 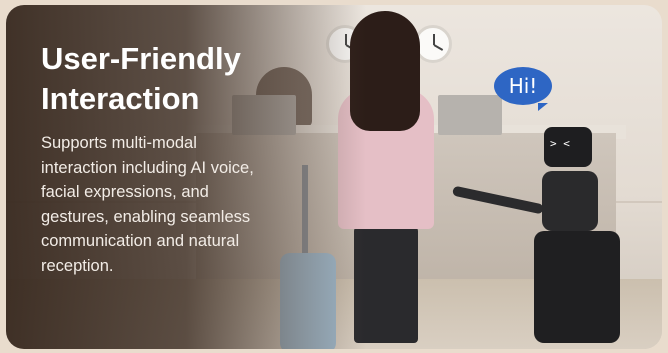 I want to click on description-line: communication and natural, so click(x=140, y=241).